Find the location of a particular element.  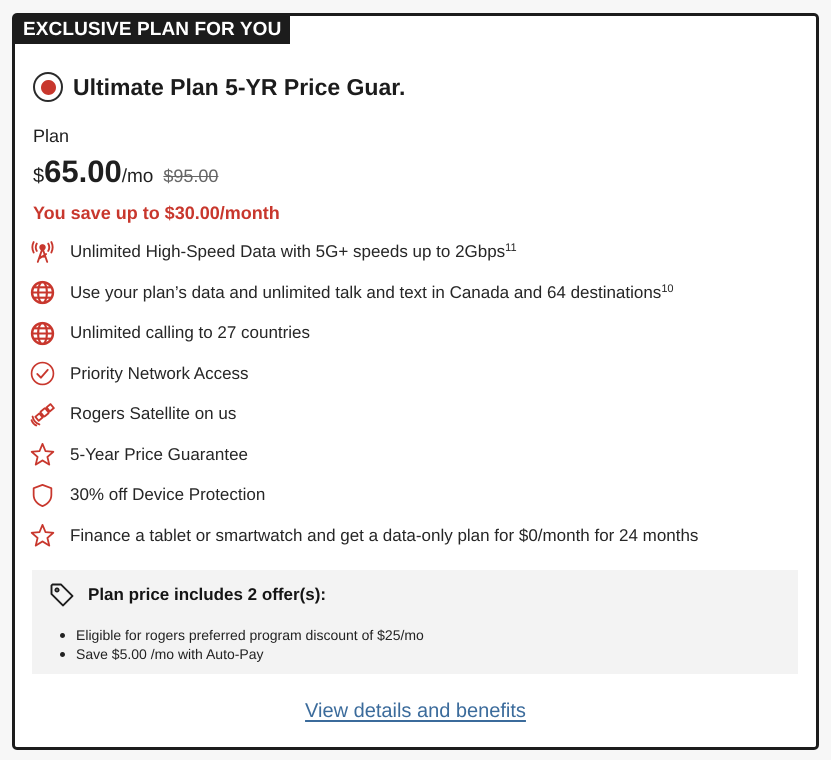

radio-button is located at coordinates (48, 87).